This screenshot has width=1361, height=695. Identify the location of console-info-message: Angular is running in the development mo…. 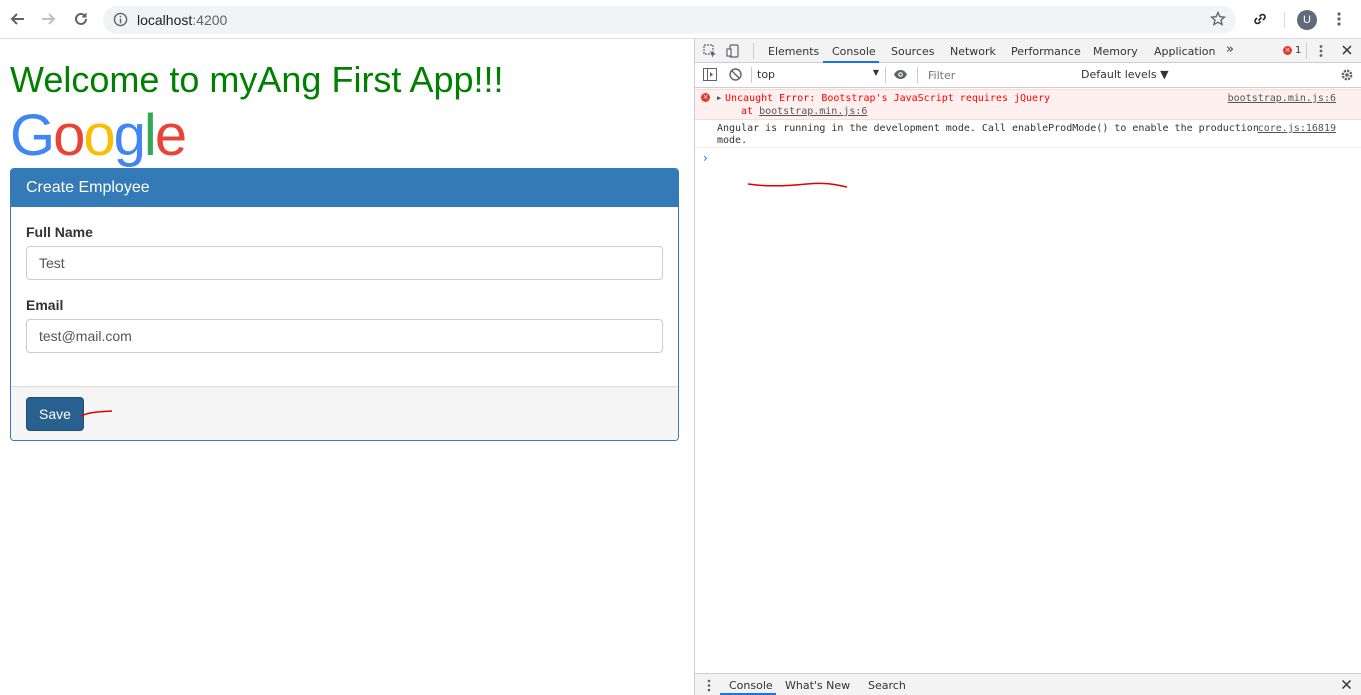
(1028, 134).